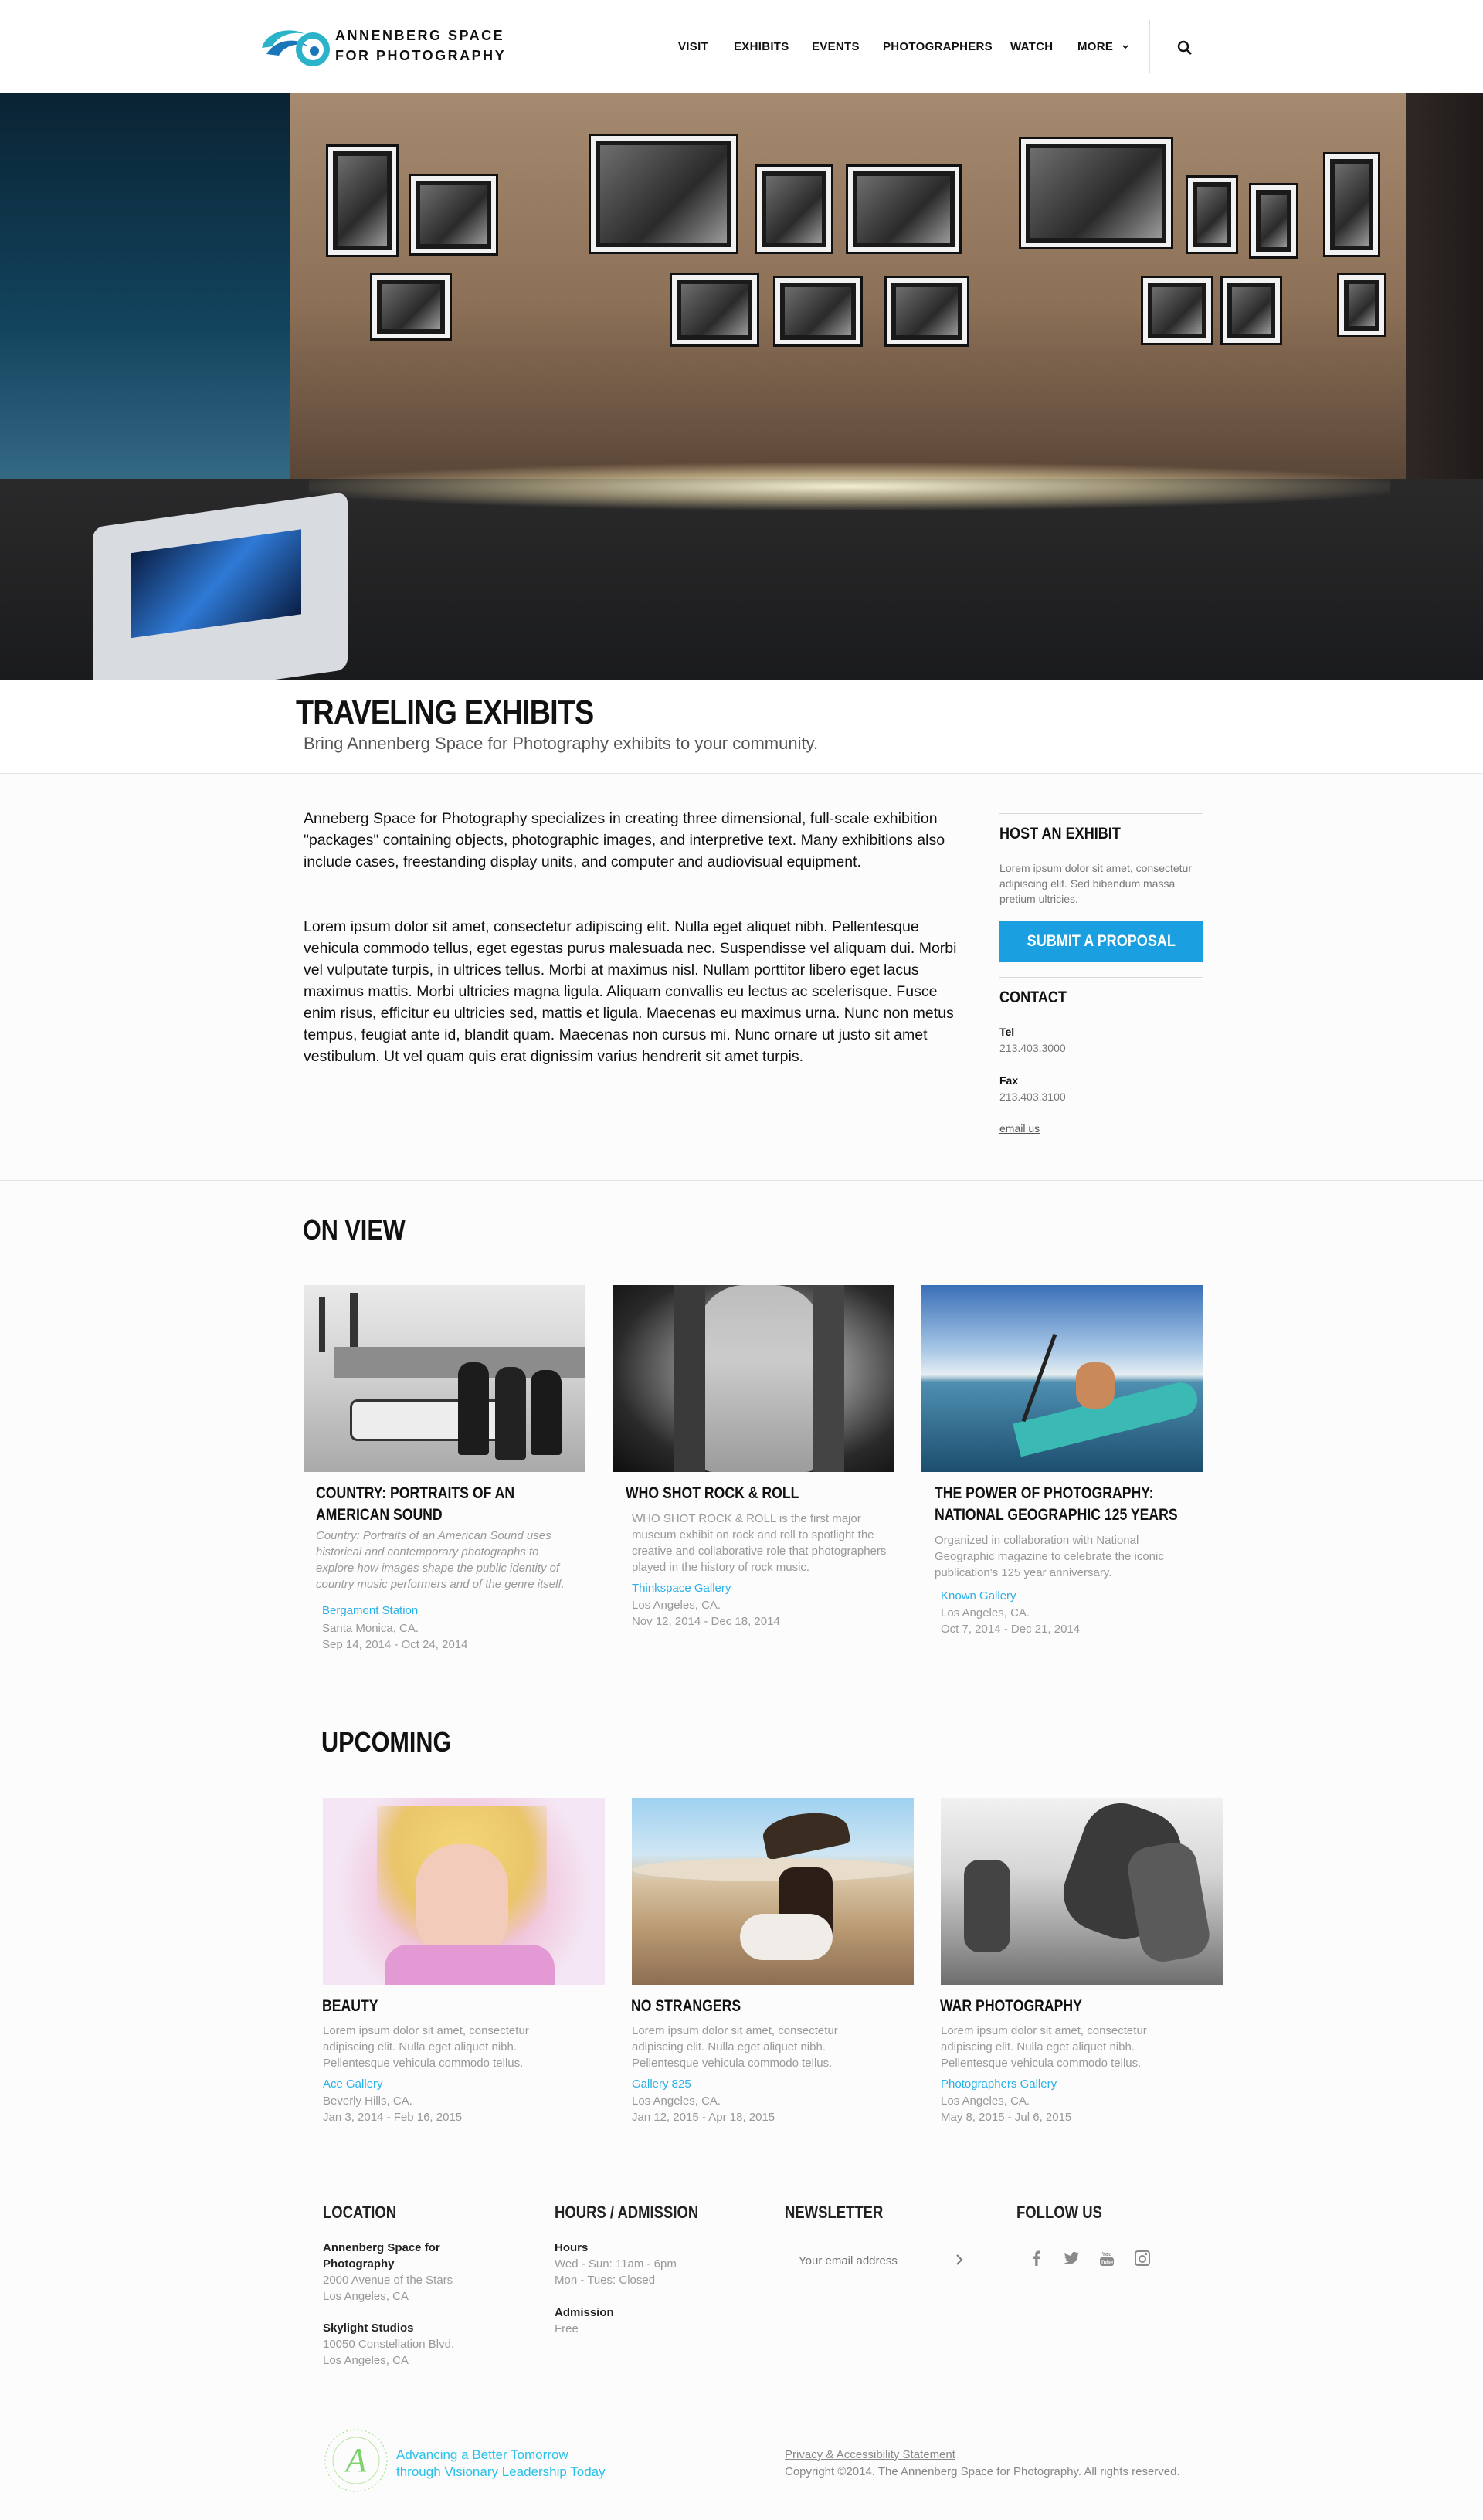 The height and width of the screenshot is (2520, 1483). What do you see at coordinates (388, 2280) in the screenshot?
I see `location-1-address-1: 2000 Avenue of the Stars` at bounding box center [388, 2280].